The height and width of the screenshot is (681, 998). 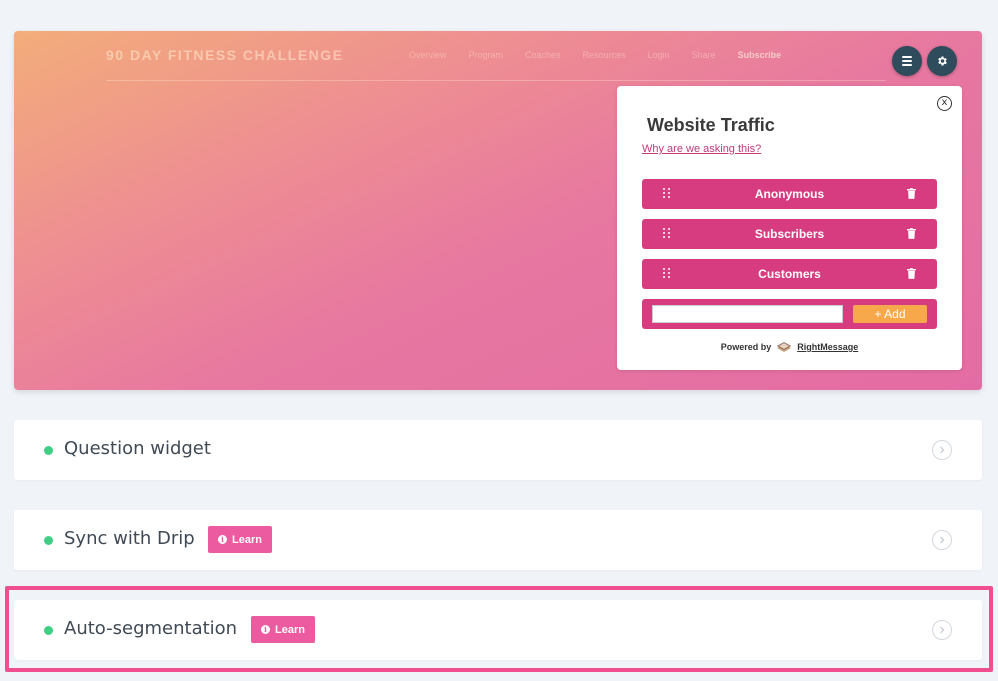 I want to click on answer-option-label: Customers, so click(x=789, y=274).